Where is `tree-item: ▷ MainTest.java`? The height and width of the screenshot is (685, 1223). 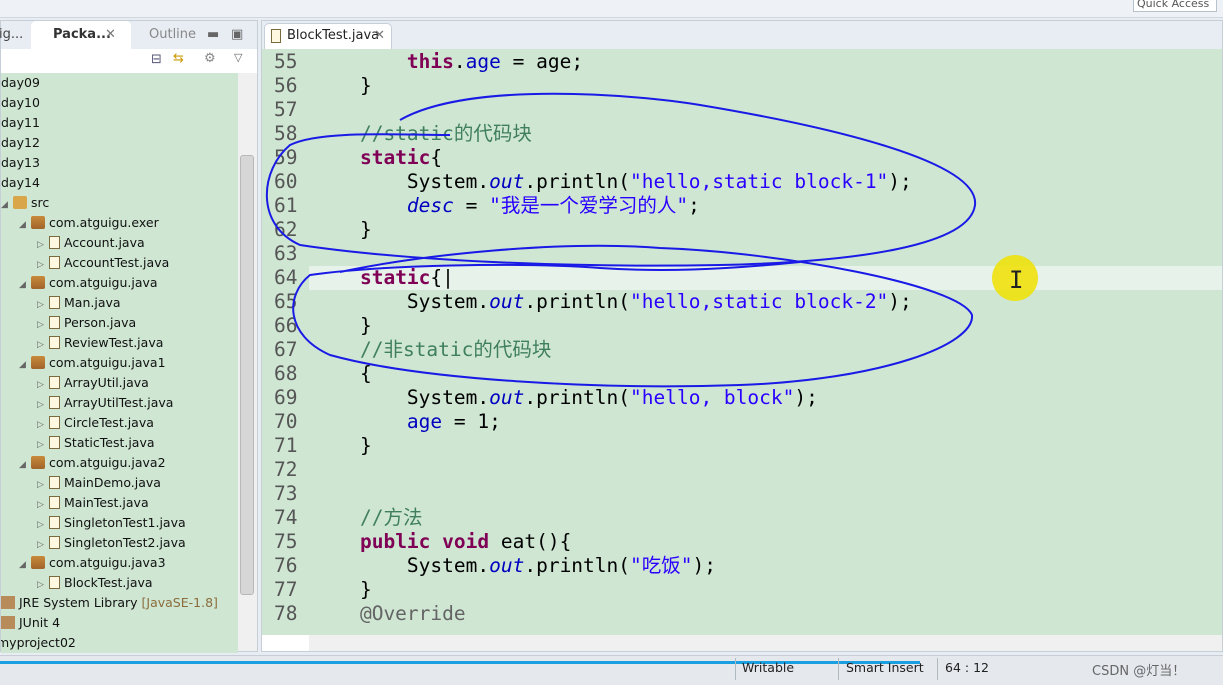
tree-item: ▷ MainTest.java is located at coordinates (93, 503).